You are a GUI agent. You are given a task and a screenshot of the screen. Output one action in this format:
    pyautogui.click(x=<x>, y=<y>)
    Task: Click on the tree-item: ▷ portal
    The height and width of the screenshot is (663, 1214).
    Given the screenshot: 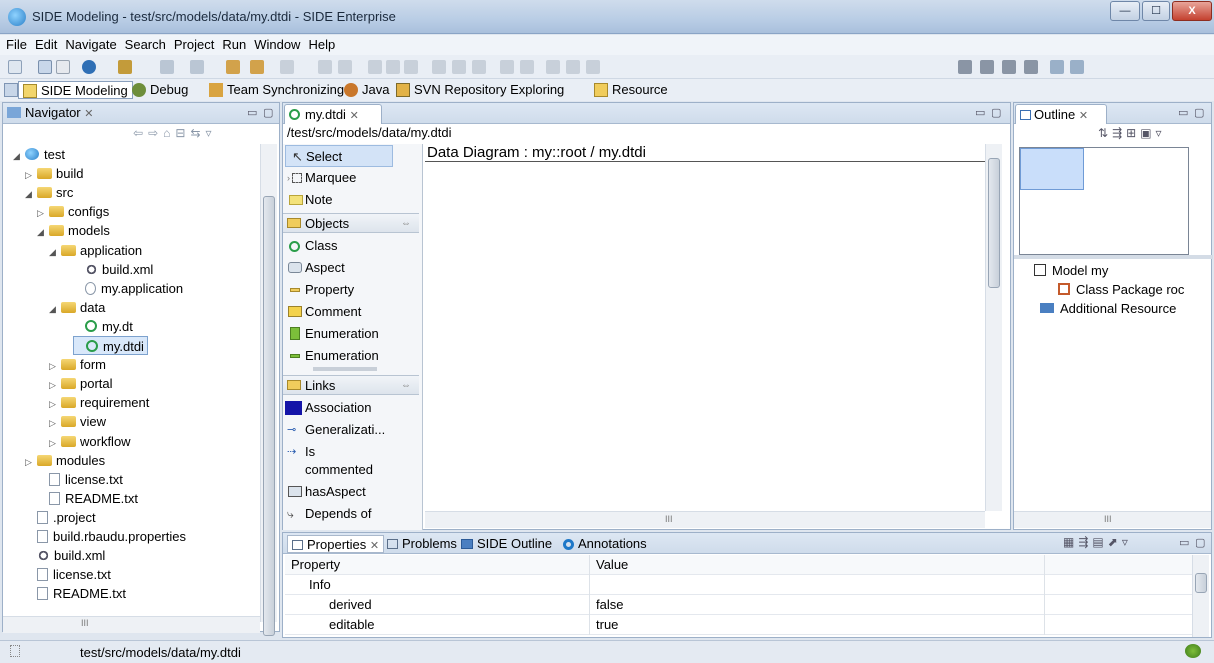 What is the action you would take?
    pyautogui.click(x=81, y=383)
    